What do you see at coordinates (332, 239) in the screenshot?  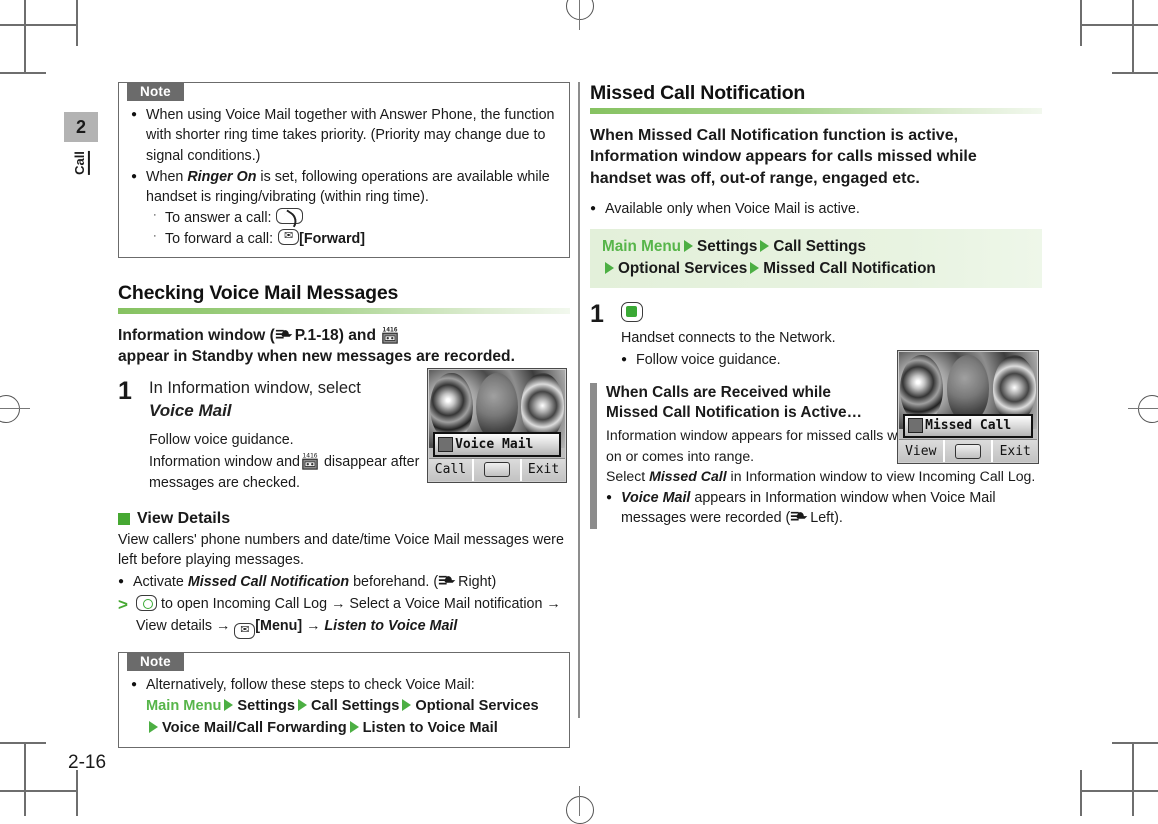 I see `note-subitem-forward-trailing: [Forward]` at bounding box center [332, 239].